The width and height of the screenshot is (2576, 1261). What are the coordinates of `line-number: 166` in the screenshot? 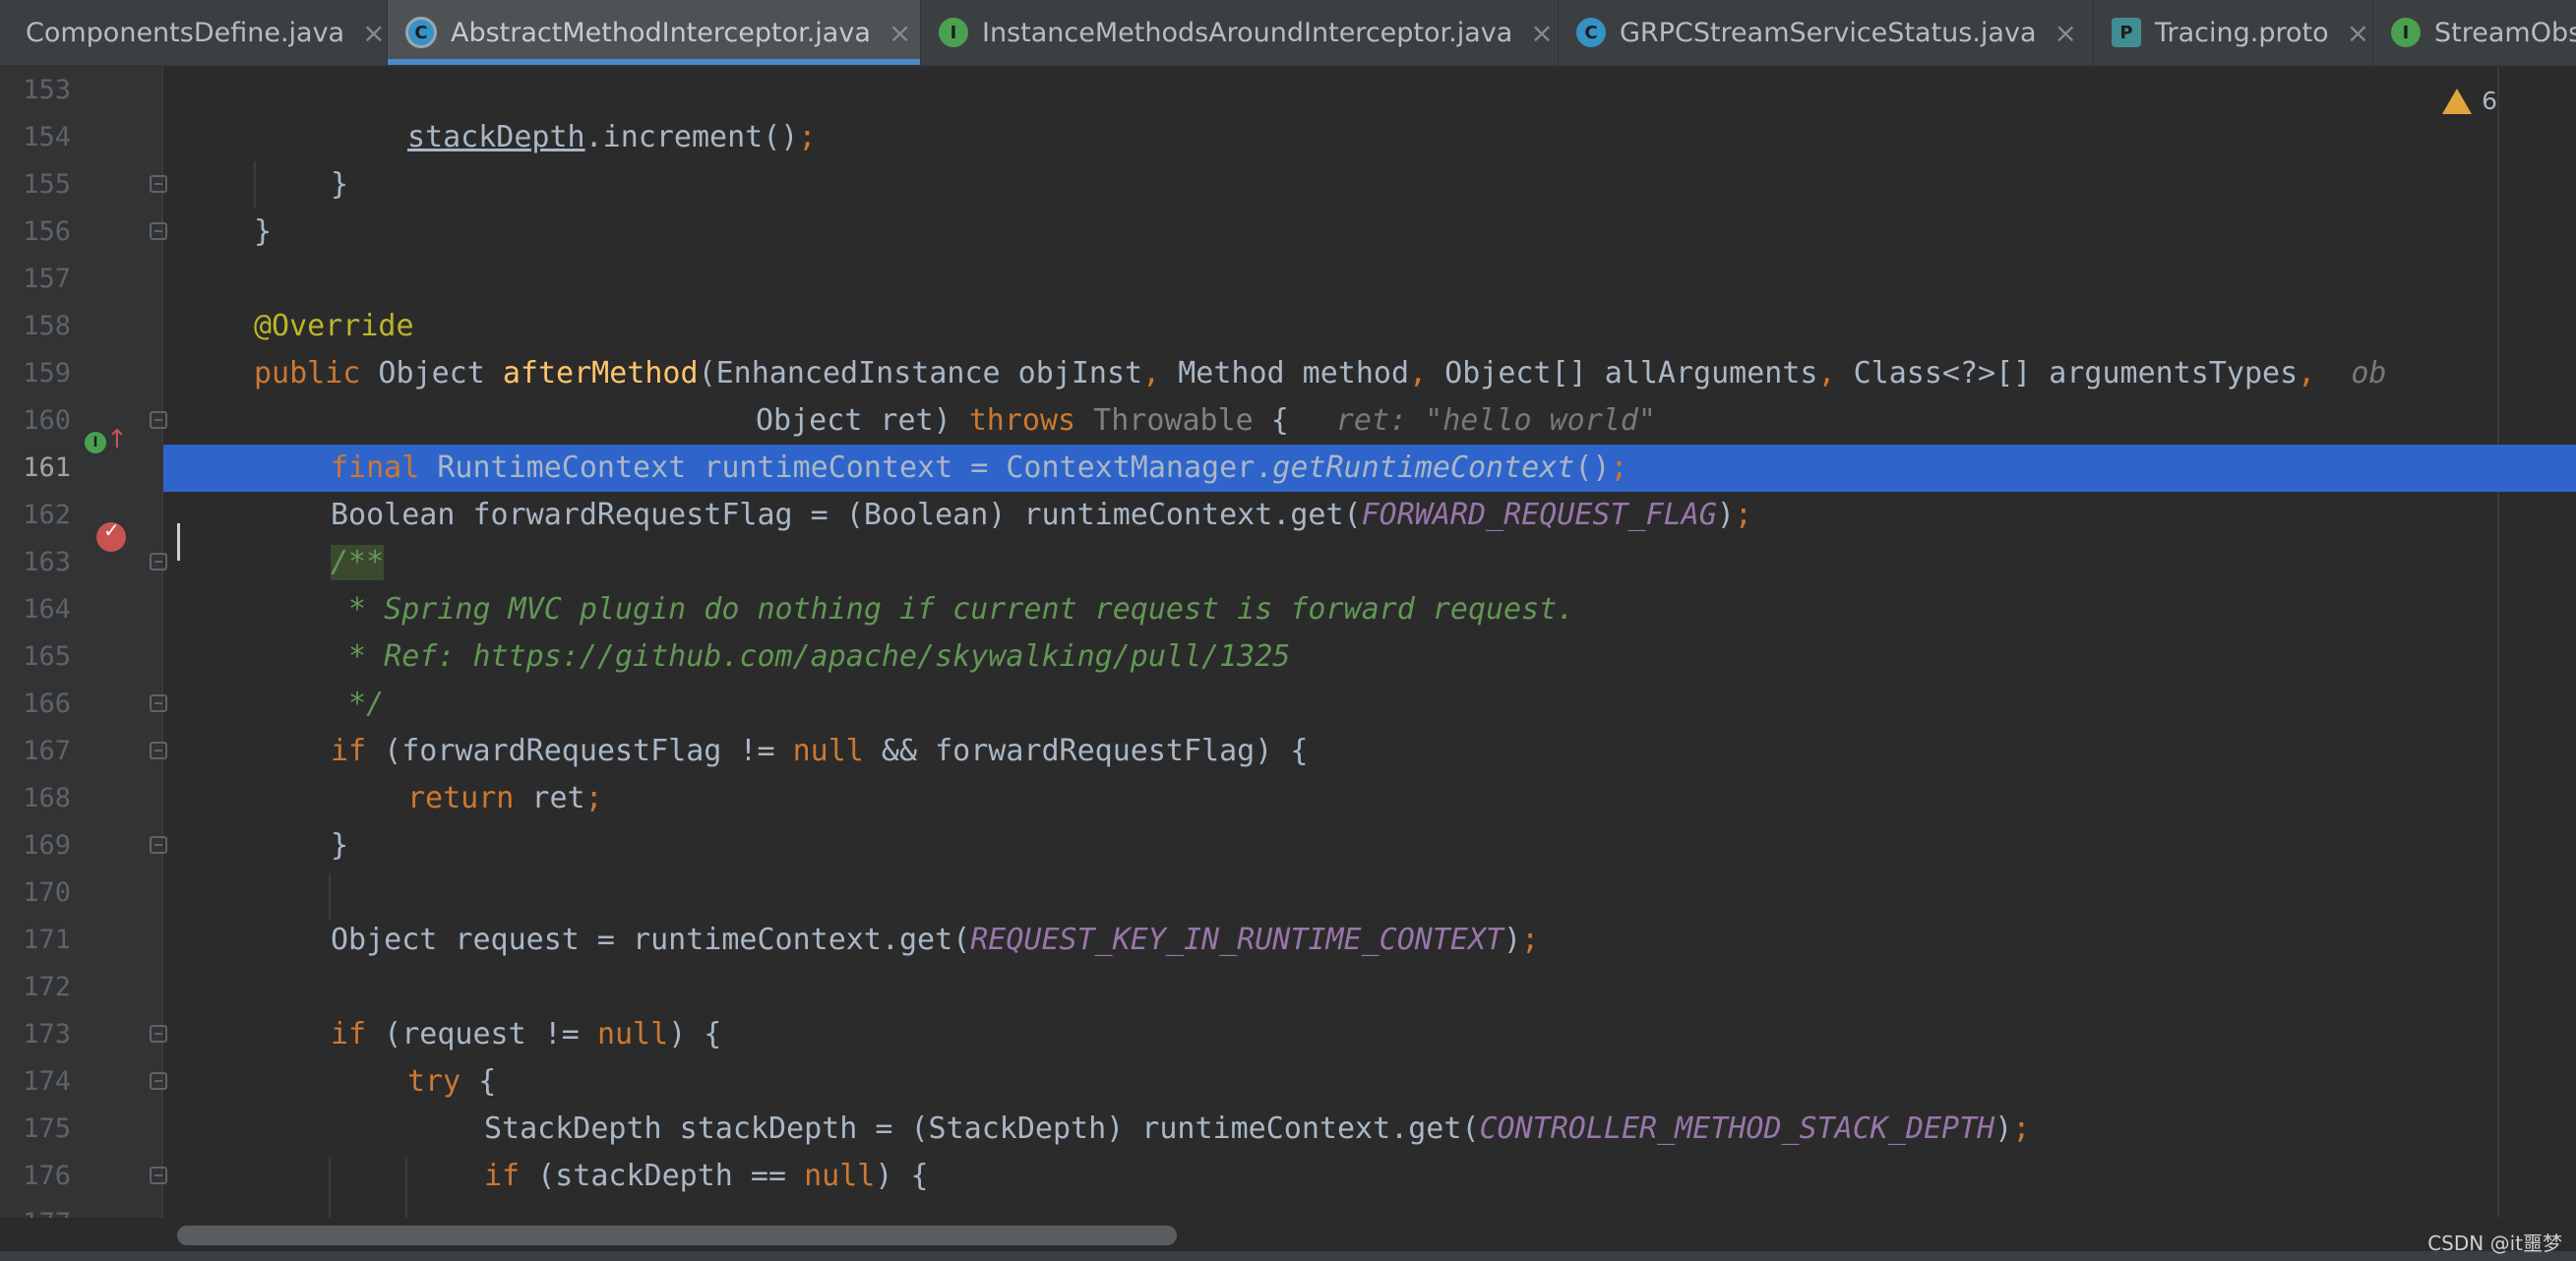 It's located at (47, 704).